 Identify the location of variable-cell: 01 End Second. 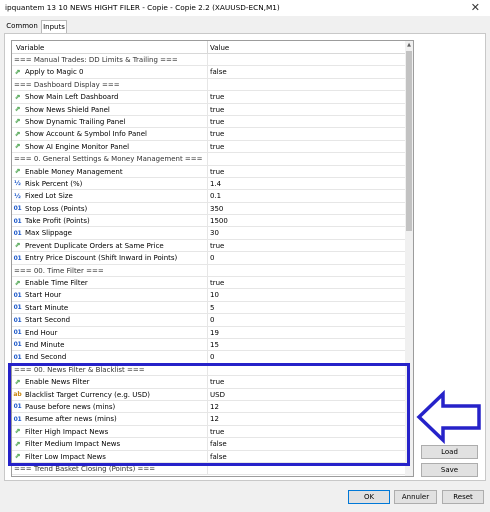
(109, 357).